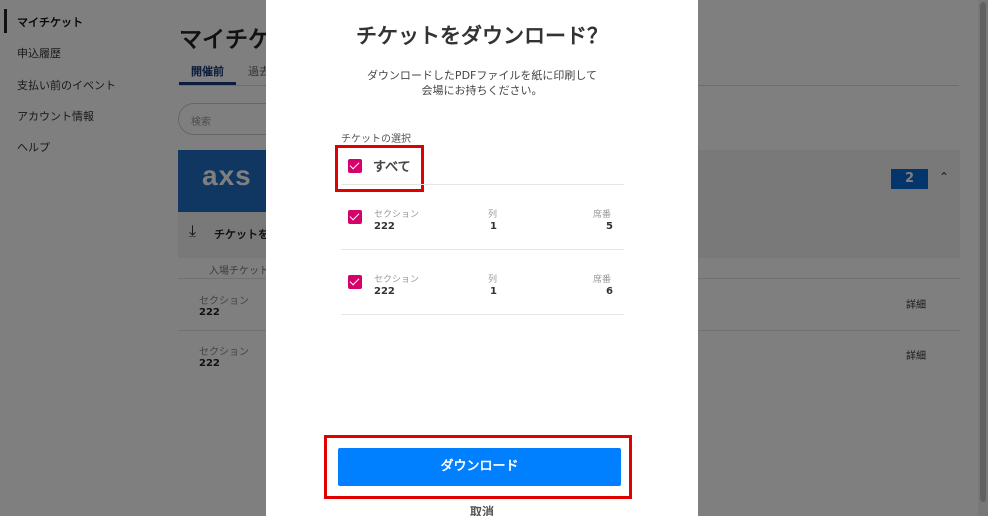 This screenshot has height=516, width=988. I want to click on seat-value: 5, so click(609, 226).